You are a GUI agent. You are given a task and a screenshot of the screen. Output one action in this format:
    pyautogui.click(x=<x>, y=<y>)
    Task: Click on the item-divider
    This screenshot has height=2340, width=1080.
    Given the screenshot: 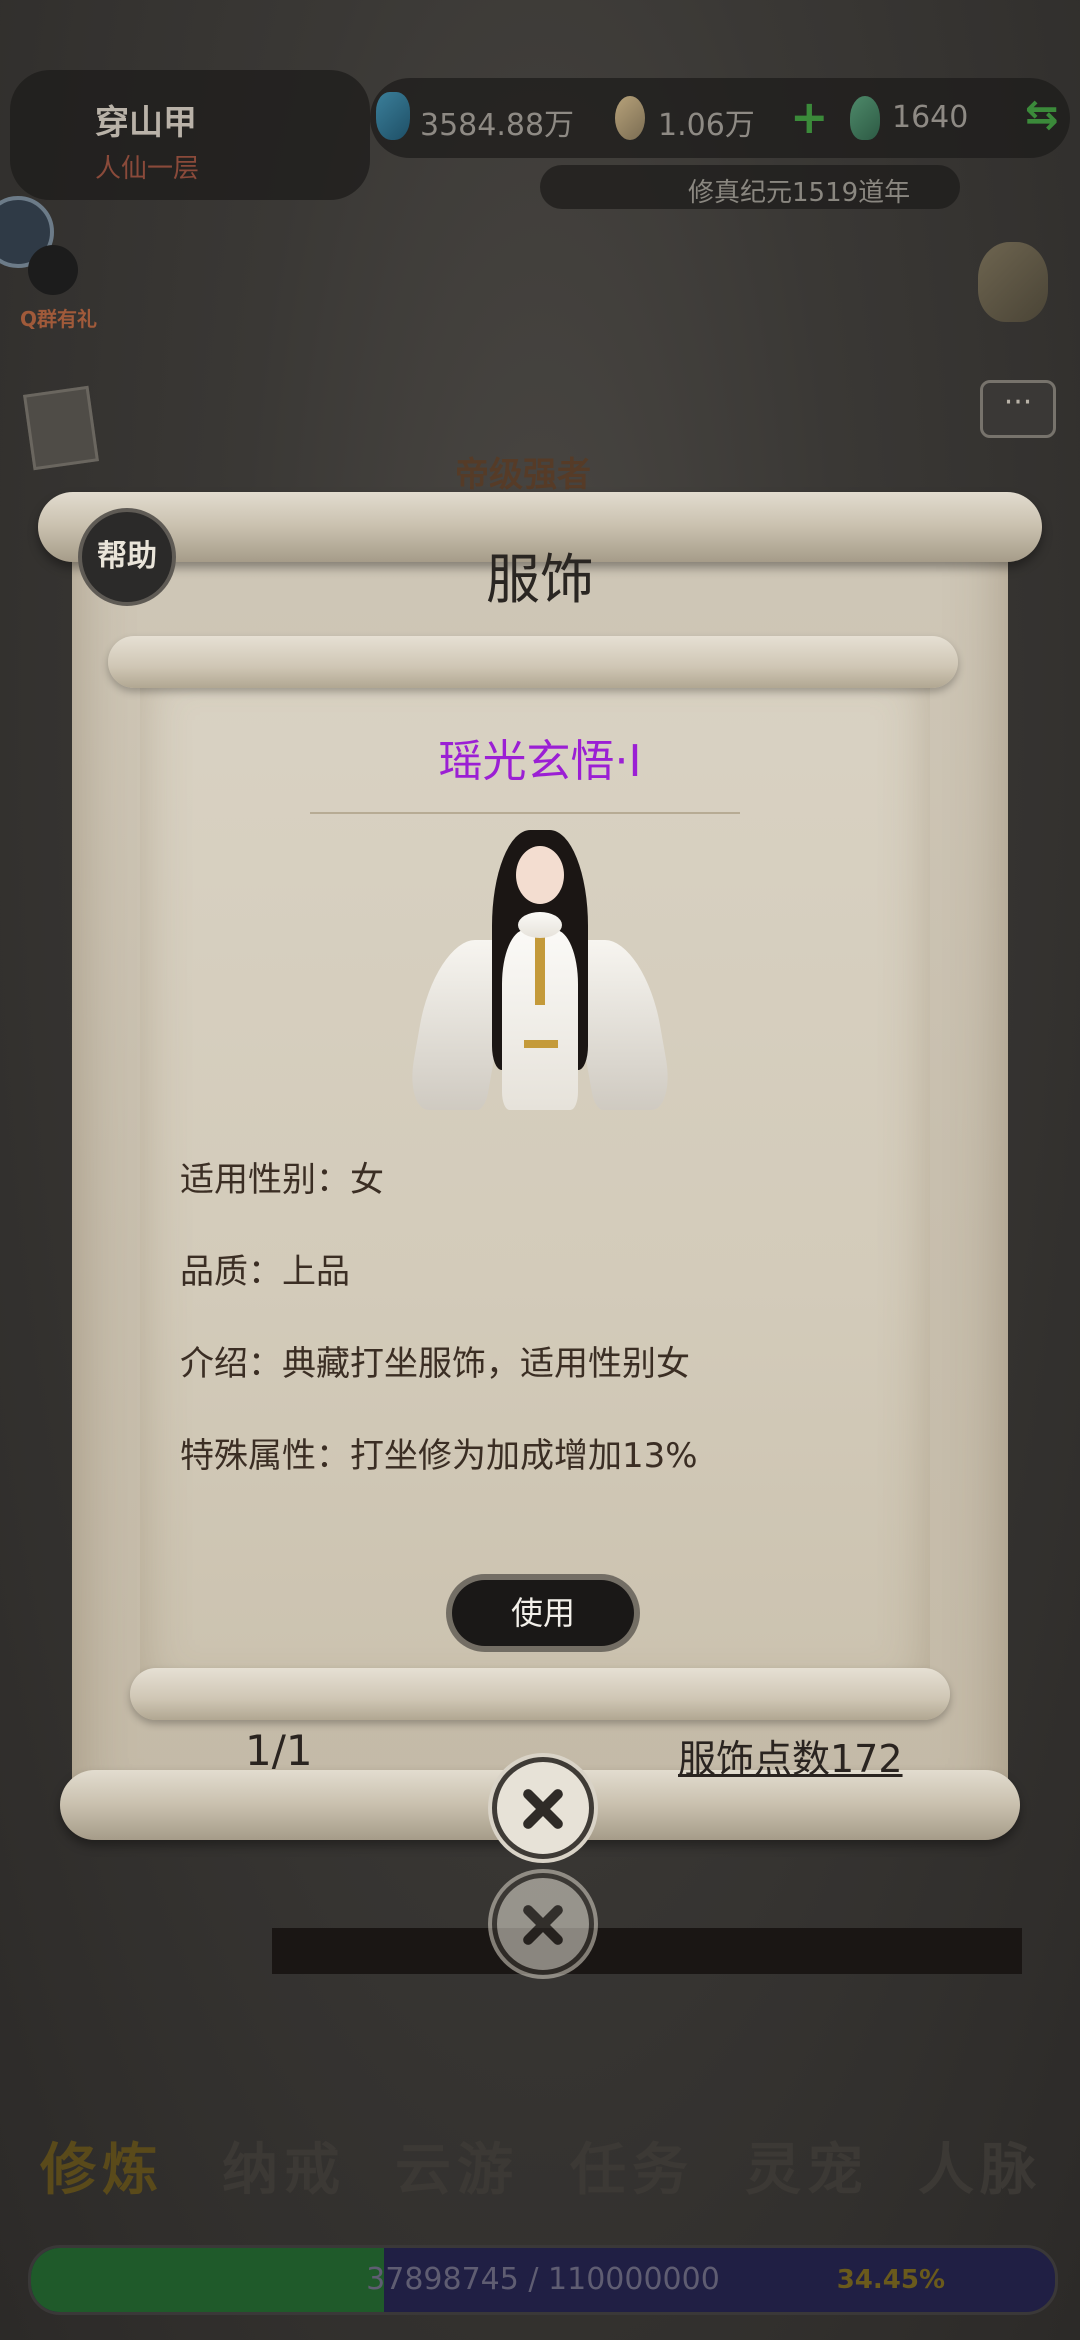 What is the action you would take?
    pyautogui.click(x=525, y=813)
    